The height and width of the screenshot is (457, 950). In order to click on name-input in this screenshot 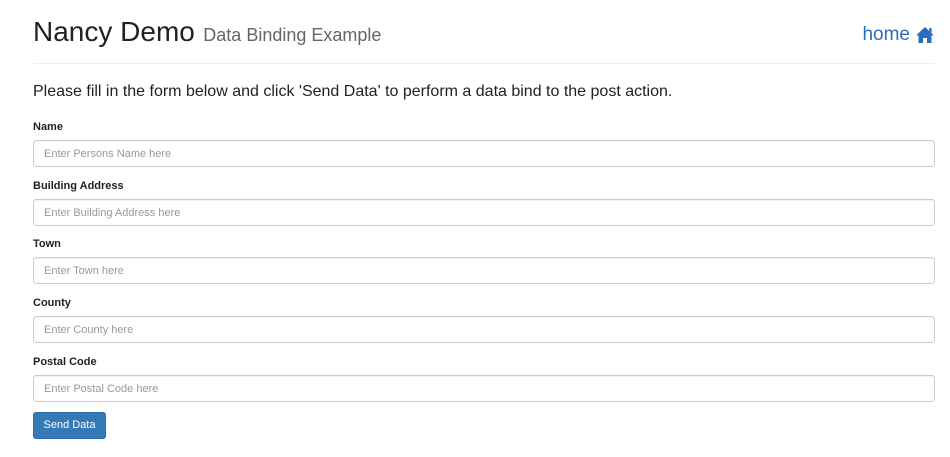, I will do `click(484, 153)`.